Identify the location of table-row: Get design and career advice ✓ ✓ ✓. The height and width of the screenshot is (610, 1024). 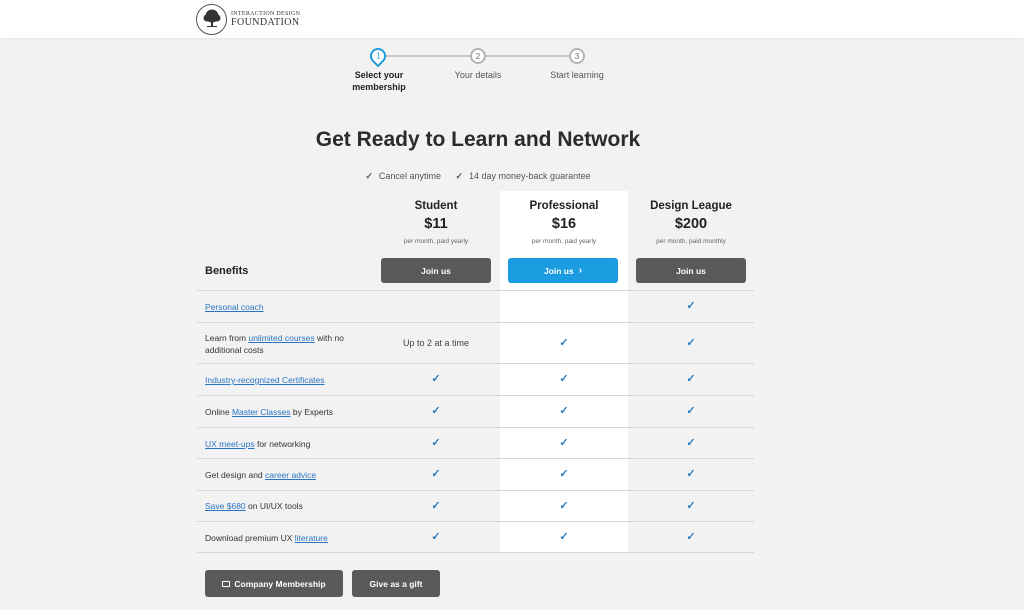
(475, 474).